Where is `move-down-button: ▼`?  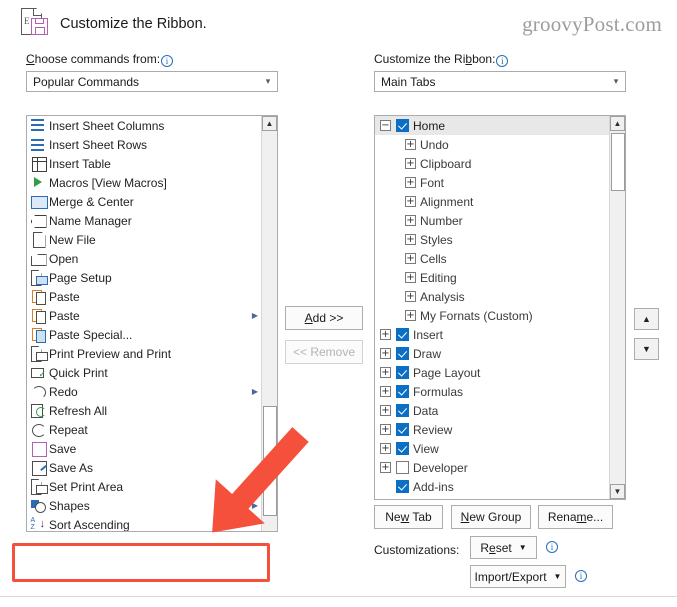
move-down-button: ▼ is located at coordinates (646, 349).